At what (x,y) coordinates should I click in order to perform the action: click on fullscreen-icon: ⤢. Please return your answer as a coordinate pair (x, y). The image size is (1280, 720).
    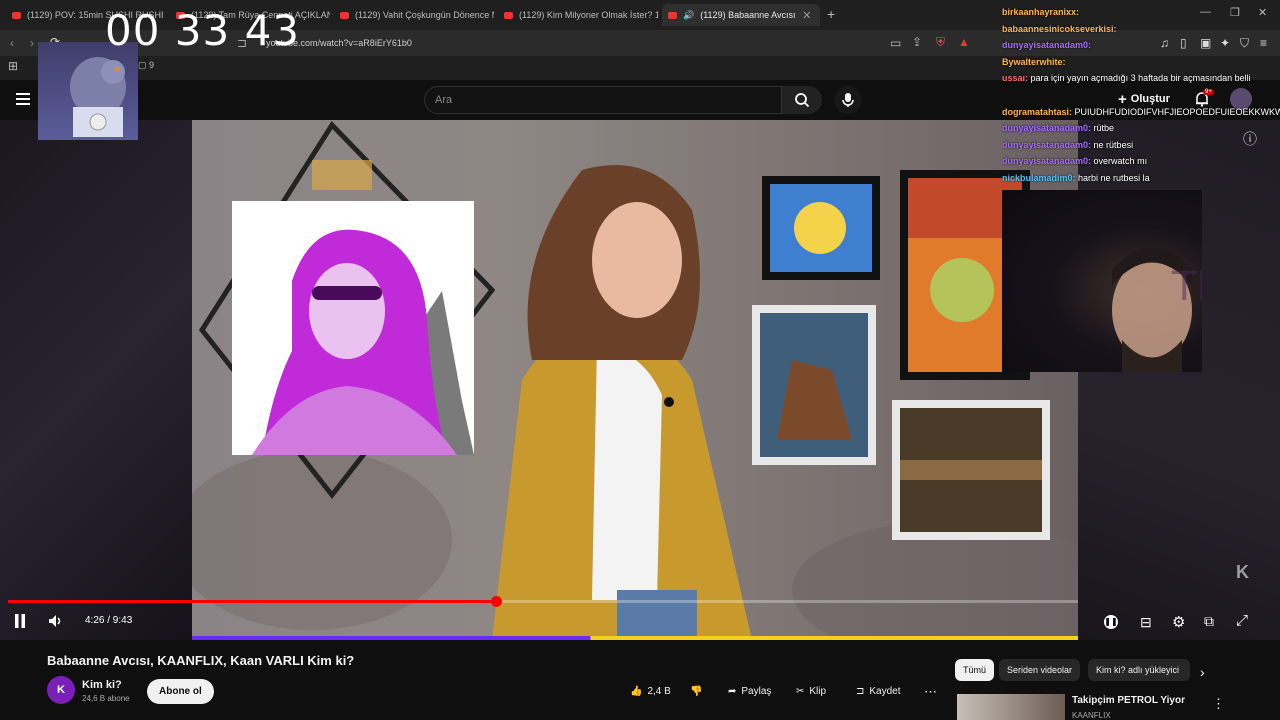
    Looking at the image, I should click on (1242, 620).